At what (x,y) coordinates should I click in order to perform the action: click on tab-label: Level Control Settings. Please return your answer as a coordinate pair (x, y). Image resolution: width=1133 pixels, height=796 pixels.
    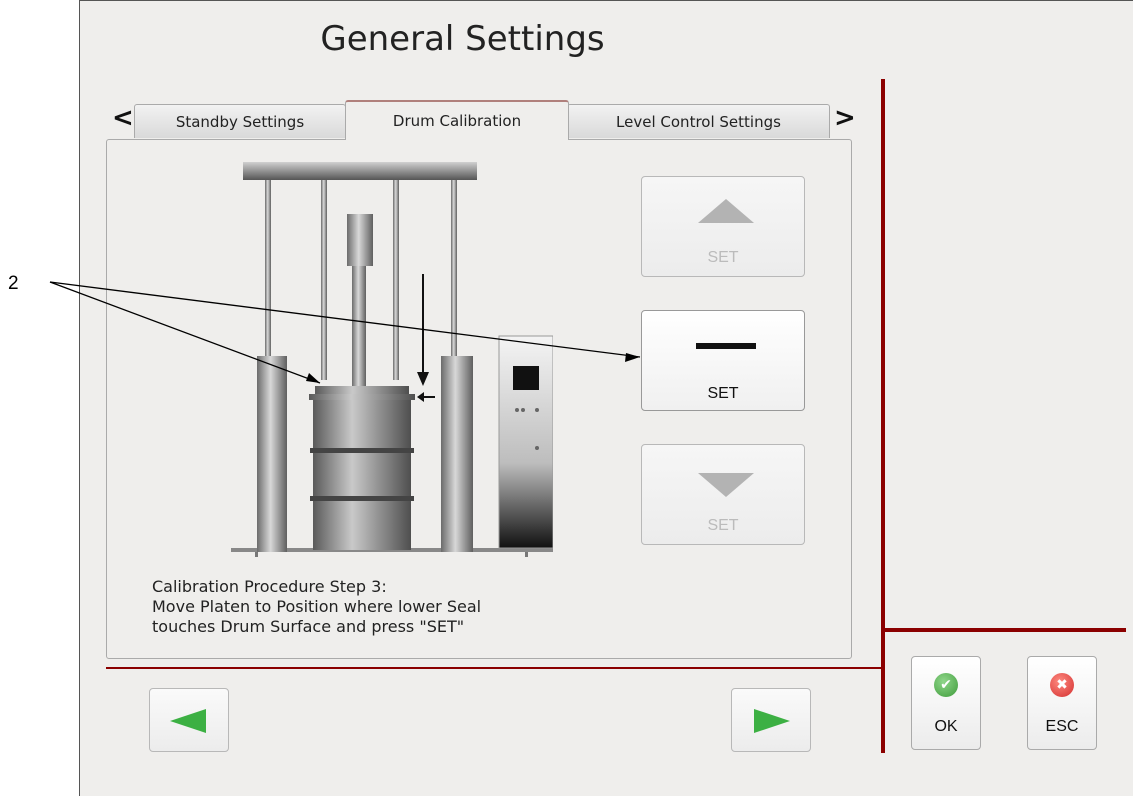
    Looking at the image, I should click on (698, 121).